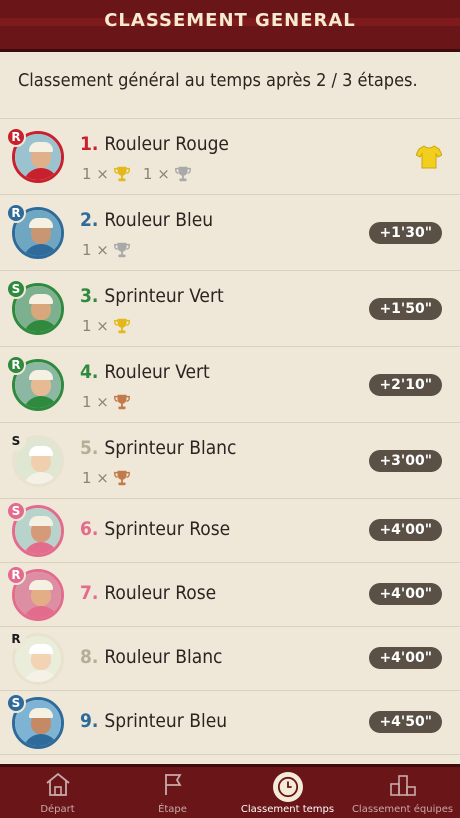 The height and width of the screenshot is (818, 460). I want to click on ranking-row: R 7. Rouleur Rose +4'00", so click(230, 595).